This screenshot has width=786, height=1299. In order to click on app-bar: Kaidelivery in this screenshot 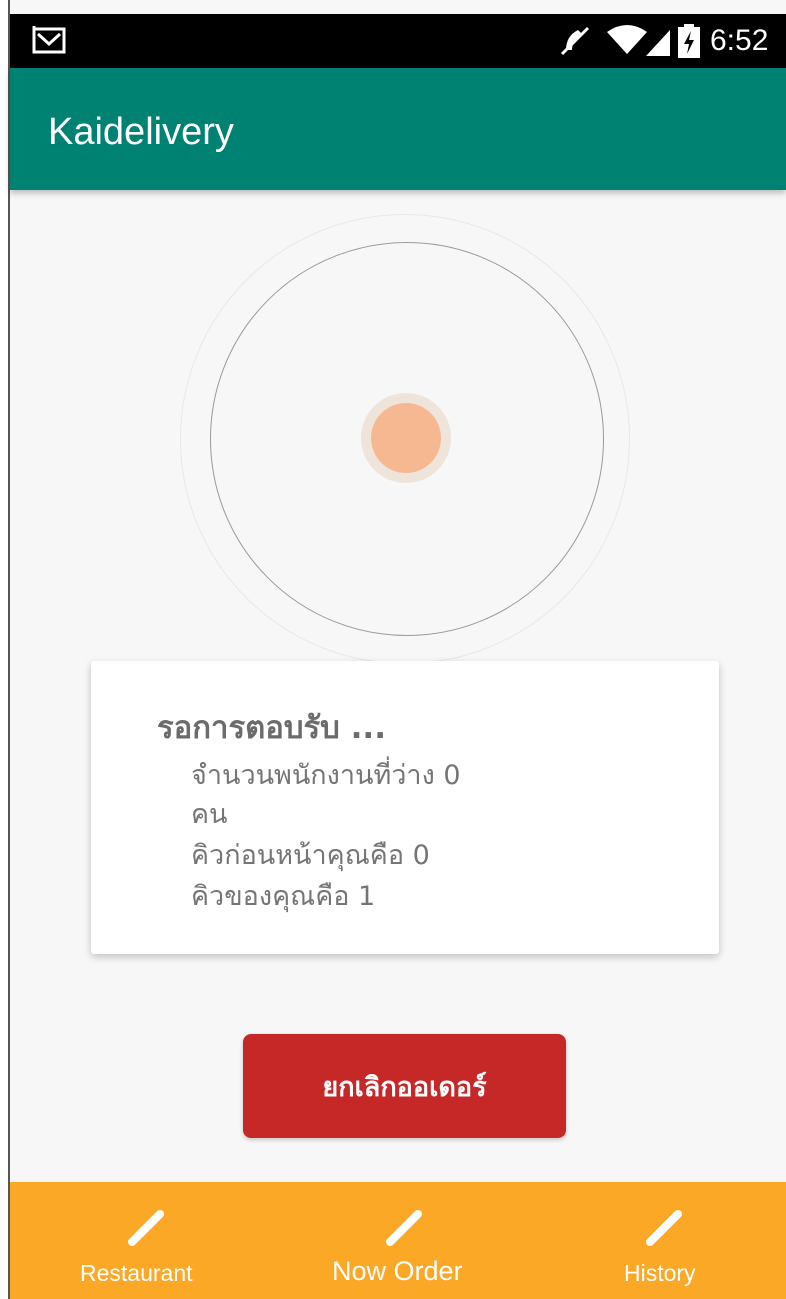, I will do `click(398, 129)`.